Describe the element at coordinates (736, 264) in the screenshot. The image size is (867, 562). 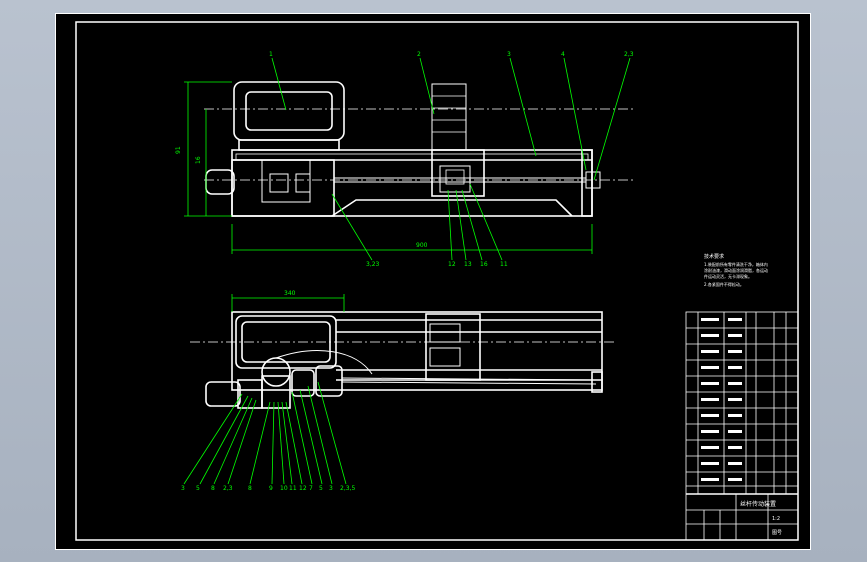
I see `notes-line-1: 1.装配前所有零件清洗干净，箱体内` at that location.